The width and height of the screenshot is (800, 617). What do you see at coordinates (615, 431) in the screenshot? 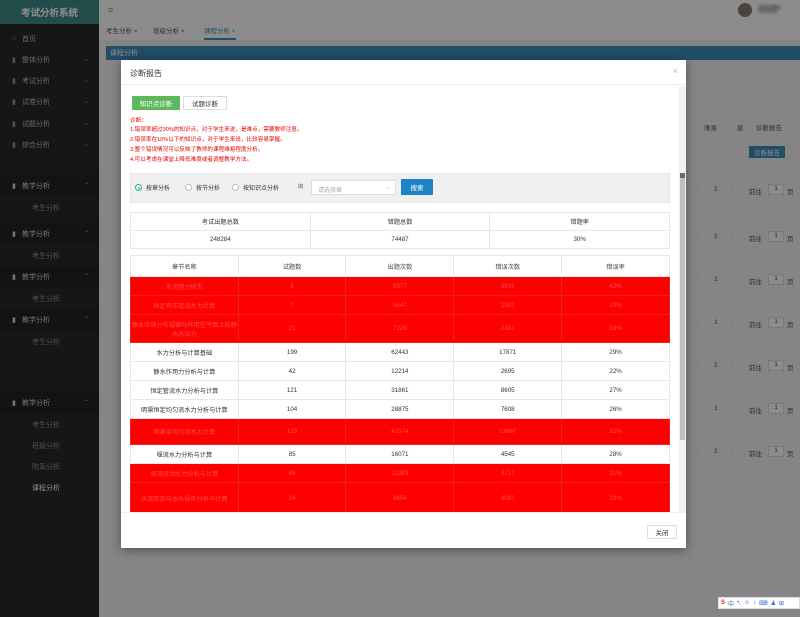
I see `cell-rate: 32%` at bounding box center [615, 431].